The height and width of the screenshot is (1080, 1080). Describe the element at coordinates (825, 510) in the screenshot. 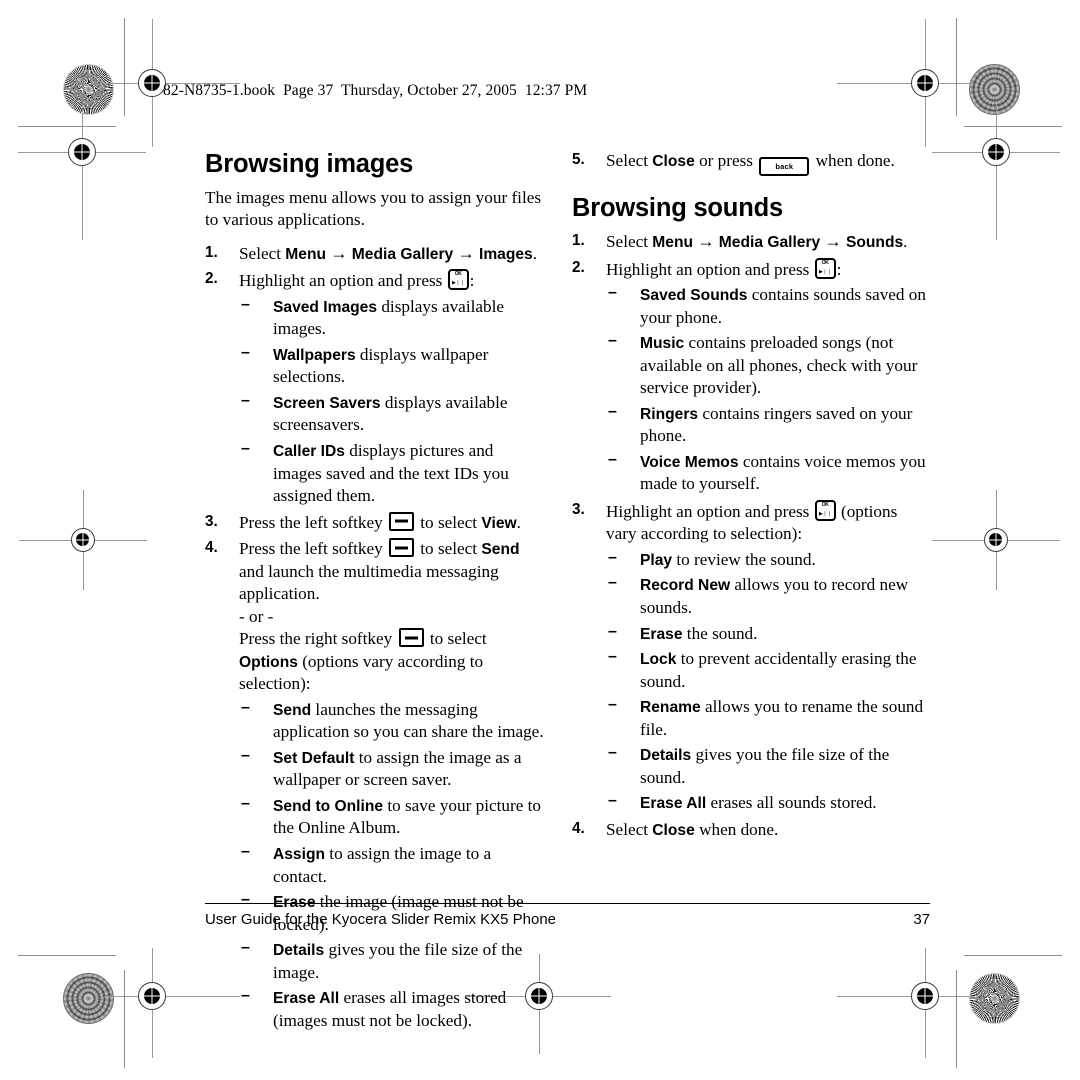

I see `ok-key-icon: OK ▶❘❘` at that location.